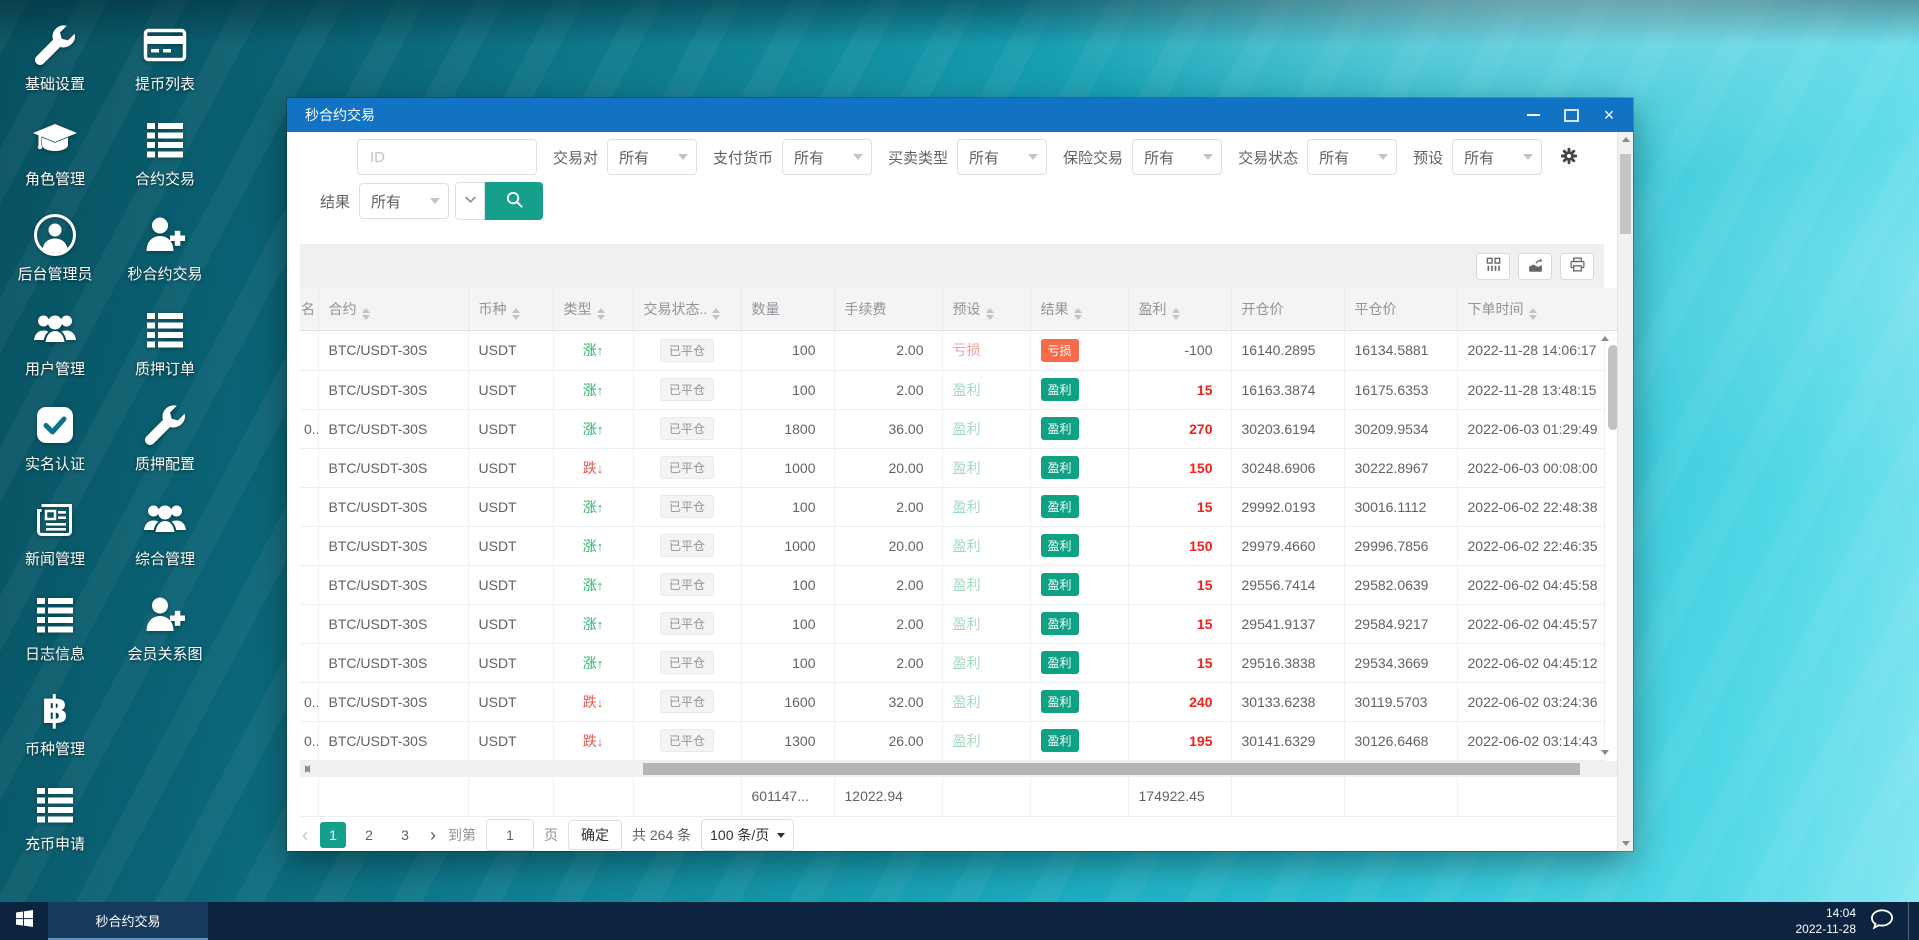 The width and height of the screenshot is (1919, 940). Describe the element at coordinates (1625, 139) in the screenshot. I see `scroll-up-arrow` at that location.